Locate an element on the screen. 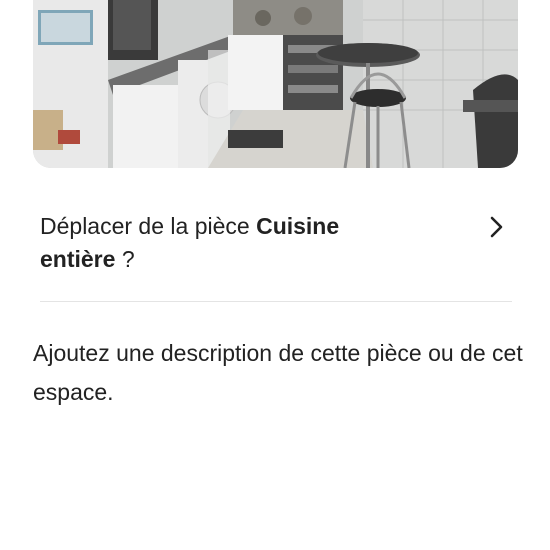  room-name-part-1: Cuisine is located at coordinates (298, 226).